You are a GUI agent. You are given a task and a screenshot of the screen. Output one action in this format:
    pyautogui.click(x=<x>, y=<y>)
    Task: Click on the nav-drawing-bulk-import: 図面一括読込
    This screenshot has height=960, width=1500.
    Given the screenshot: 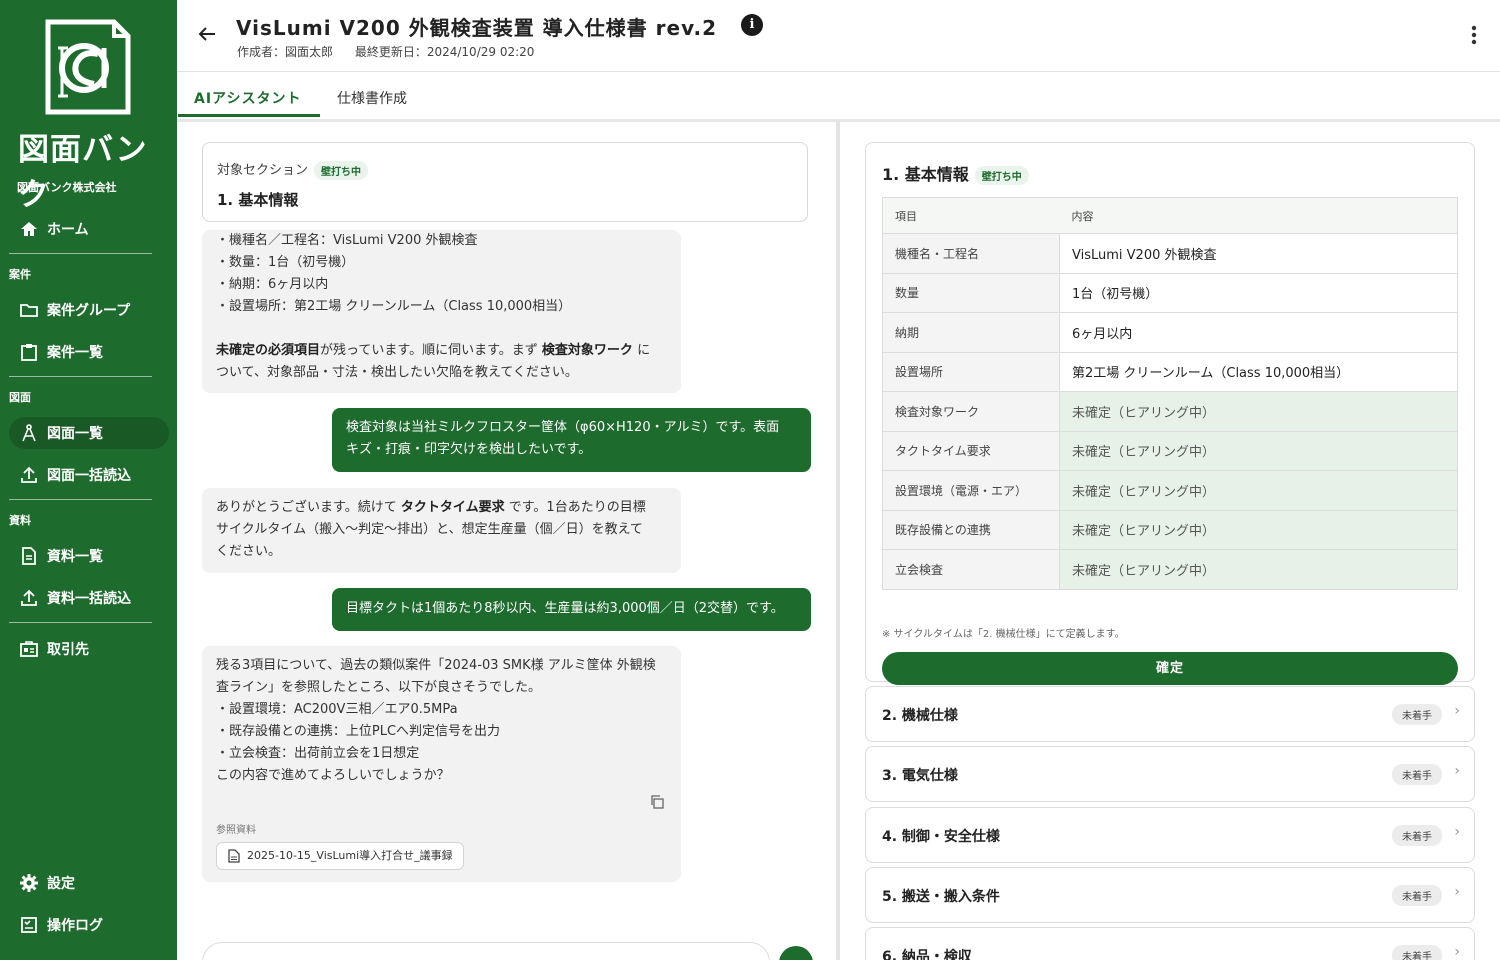 What is the action you would take?
    pyautogui.click(x=89, y=475)
    